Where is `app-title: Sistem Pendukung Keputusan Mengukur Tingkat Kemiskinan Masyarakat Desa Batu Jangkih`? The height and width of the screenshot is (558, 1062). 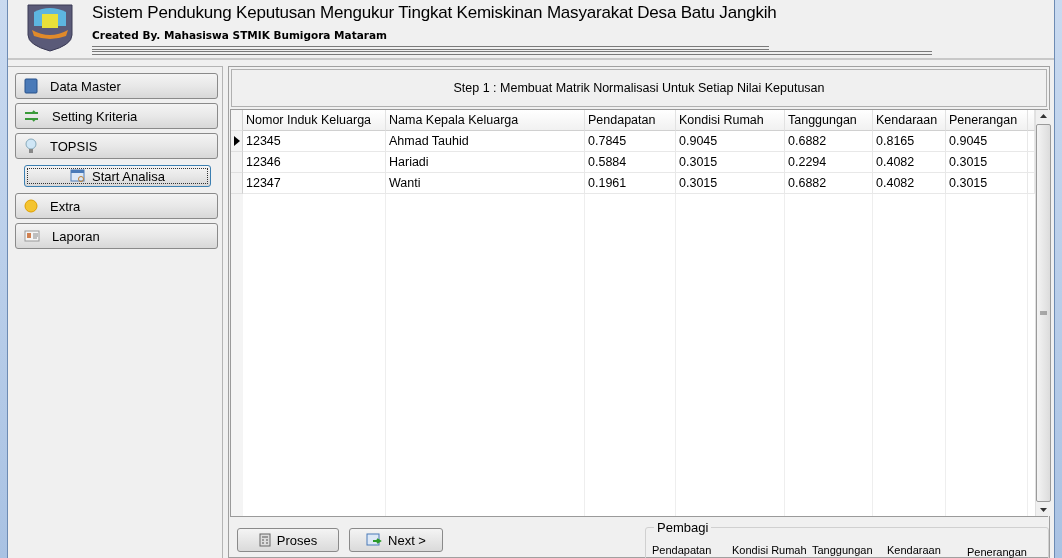 app-title: Sistem Pendukung Keputusan Mengukur Tingkat Kemiskinan Masyarakat Desa Batu Jangkih is located at coordinates (435, 13).